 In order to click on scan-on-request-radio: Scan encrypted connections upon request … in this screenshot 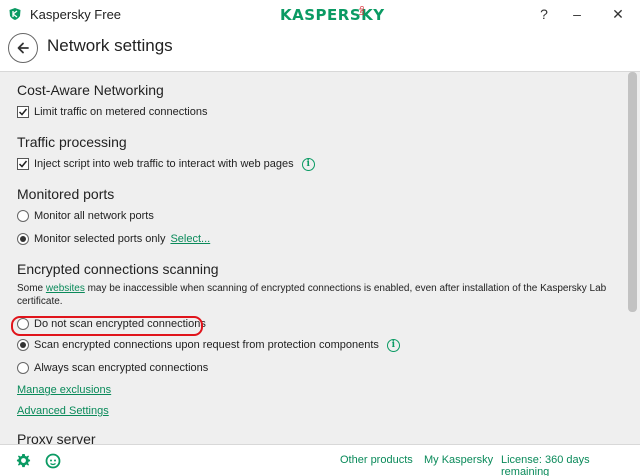, I will do `click(208, 345)`.